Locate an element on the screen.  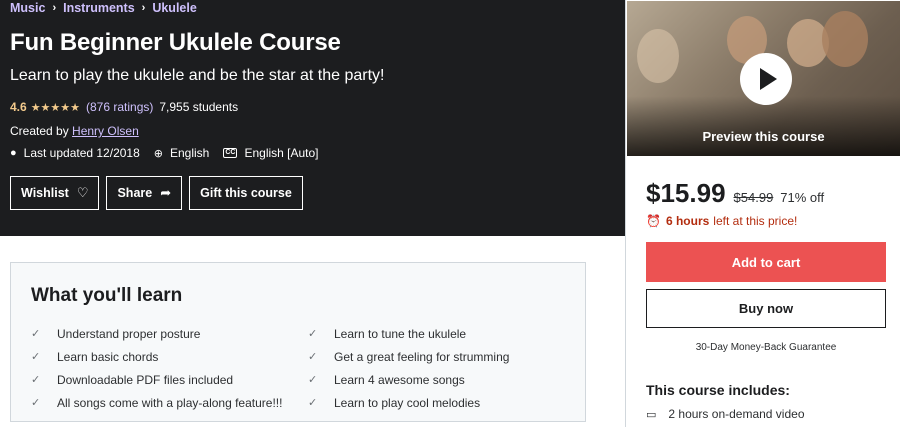
star-rating-icon: ★★★★★ is located at coordinates (55, 107).